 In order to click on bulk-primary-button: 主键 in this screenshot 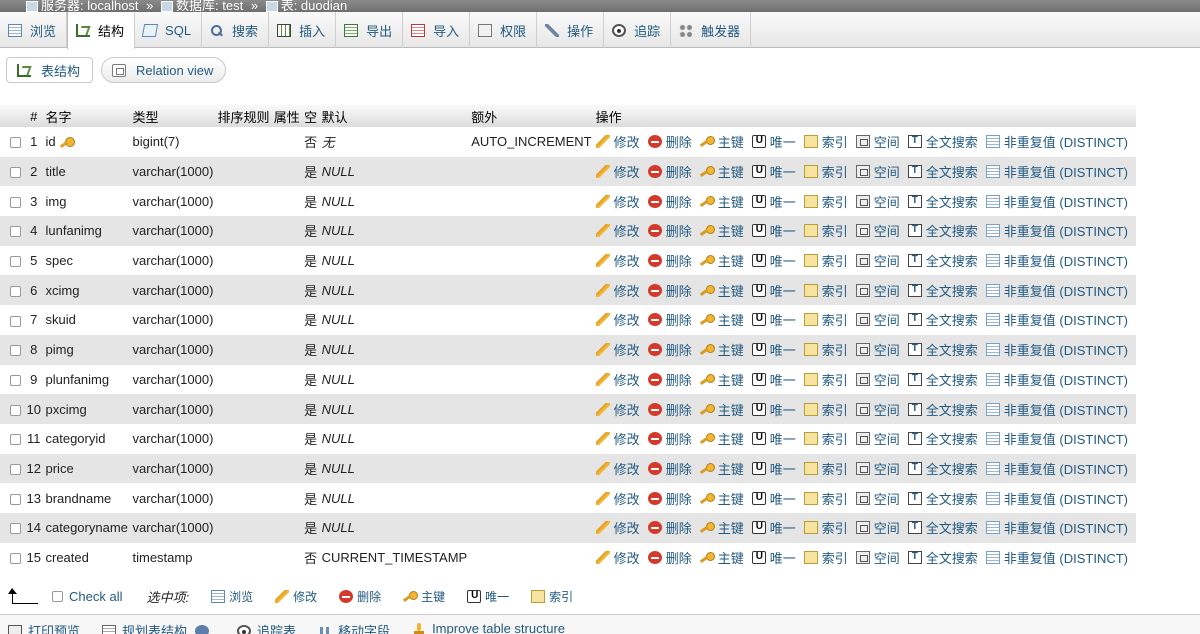, I will do `click(424, 596)`.